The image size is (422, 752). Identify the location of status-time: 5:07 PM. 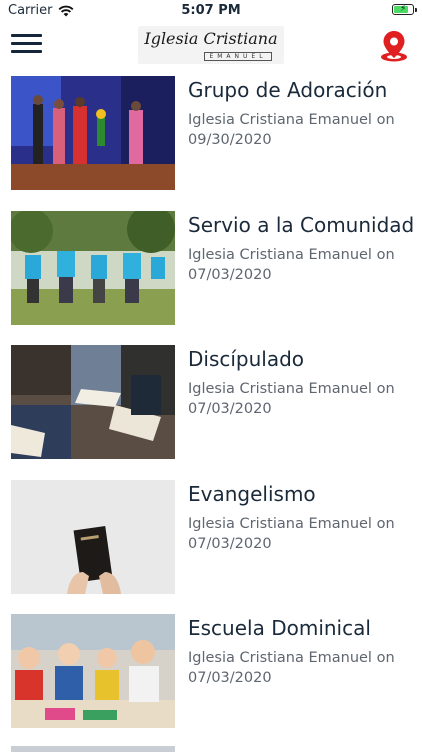
(211, 10).